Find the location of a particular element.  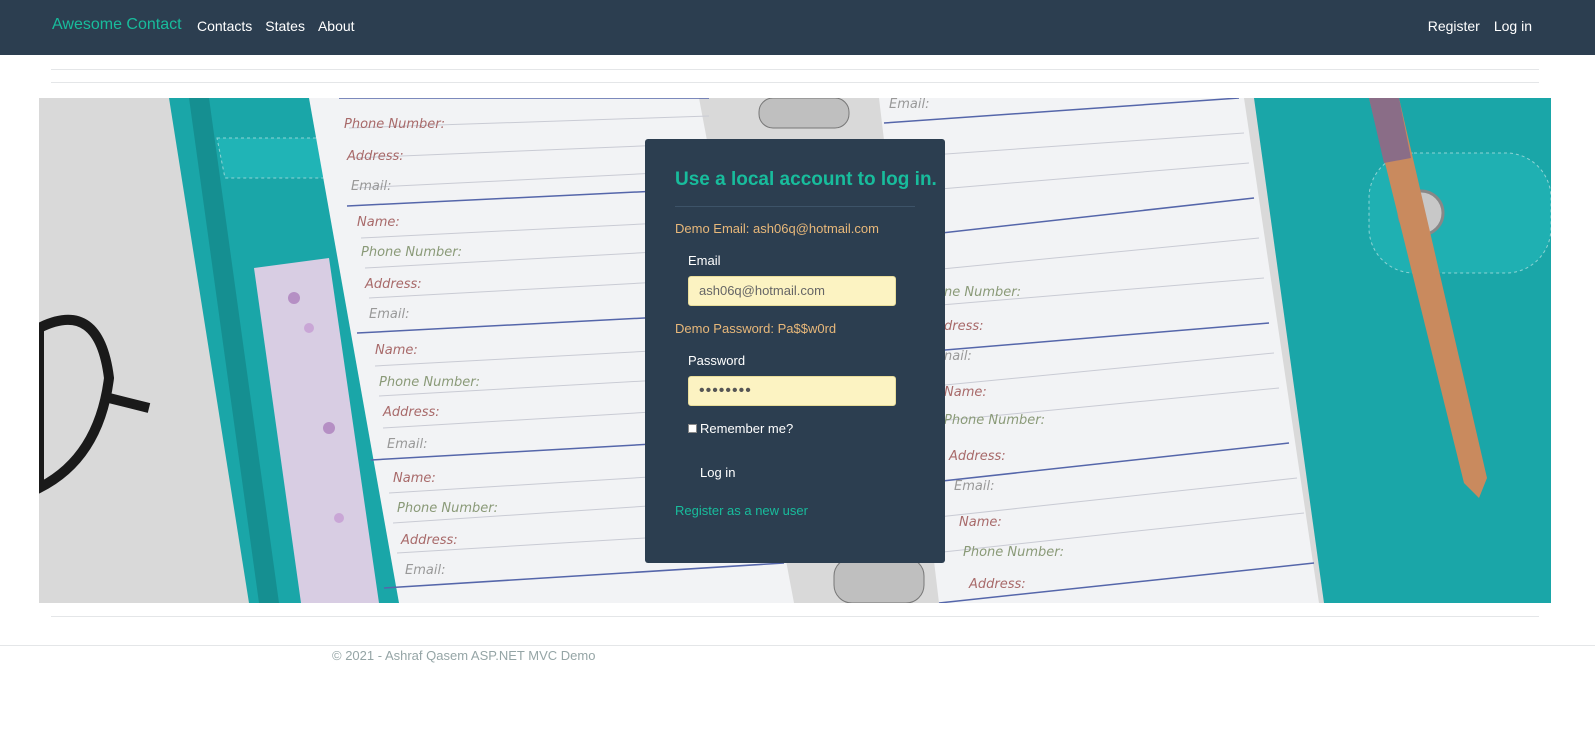

nav-about: About is located at coordinates (336, 26).